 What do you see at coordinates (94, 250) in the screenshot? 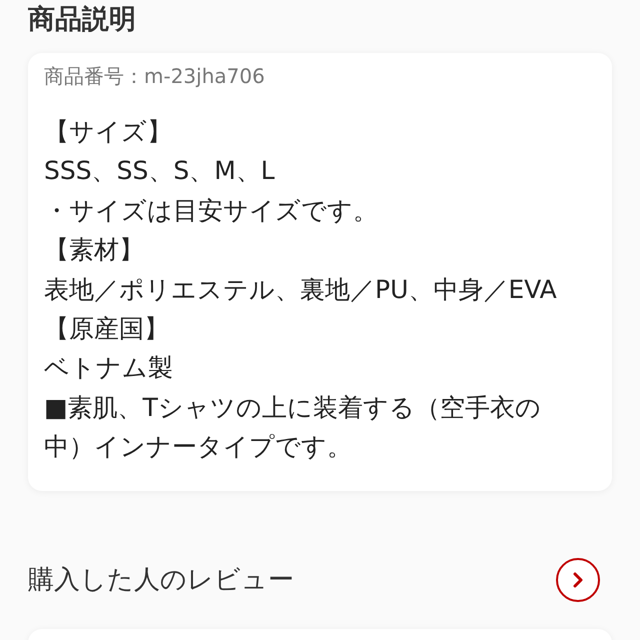
I see `description-line: 【素材】` at bounding box center [94, 250].